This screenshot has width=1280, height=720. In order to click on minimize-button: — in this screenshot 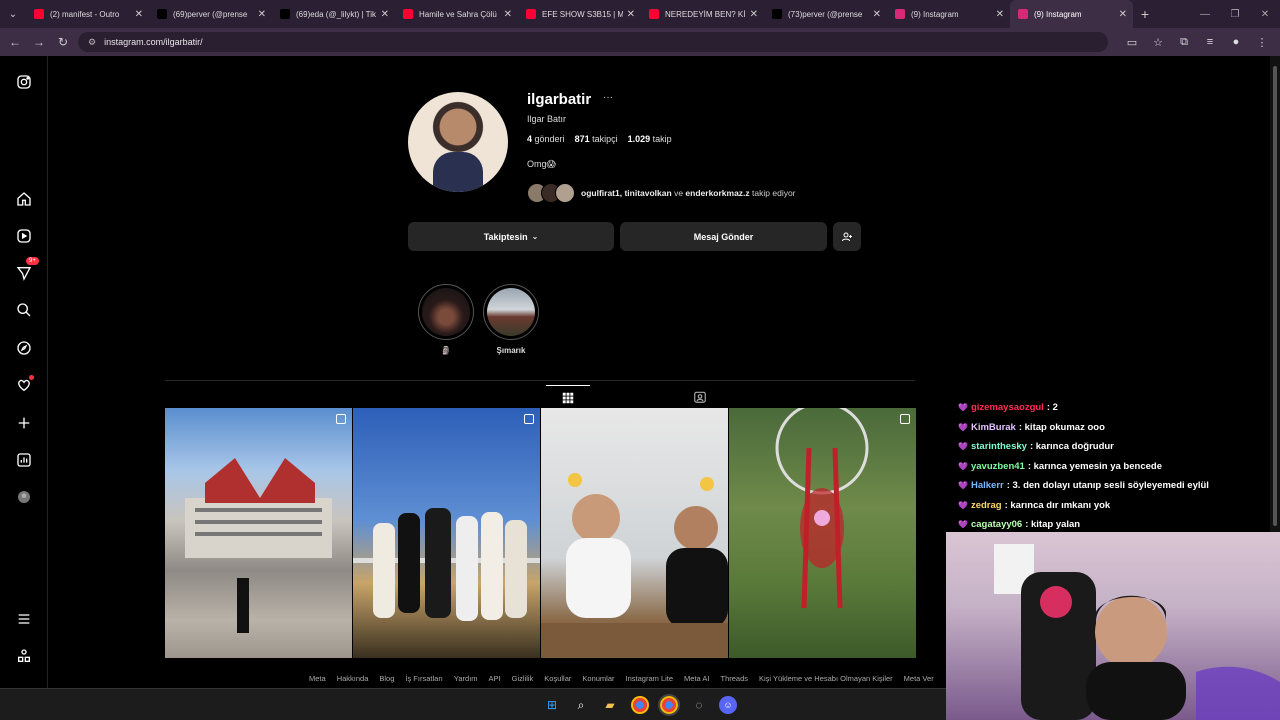, I will do `click(1205, 14)`.